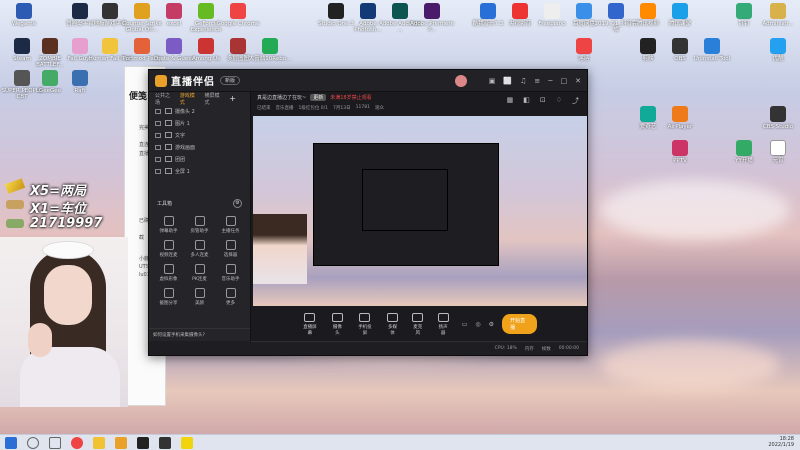  I want to click on tool-music: 音乐助手, so click(230, 273).